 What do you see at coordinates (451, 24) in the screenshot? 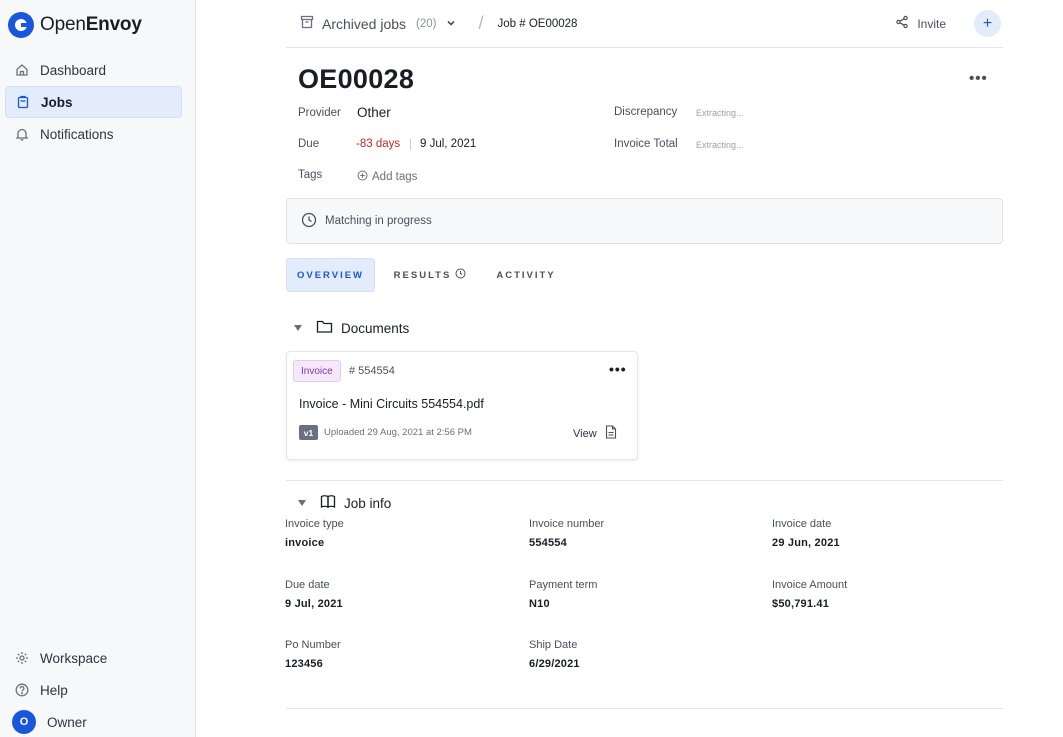
I see `chevron-down-icon` at bounding box center [451, 24].